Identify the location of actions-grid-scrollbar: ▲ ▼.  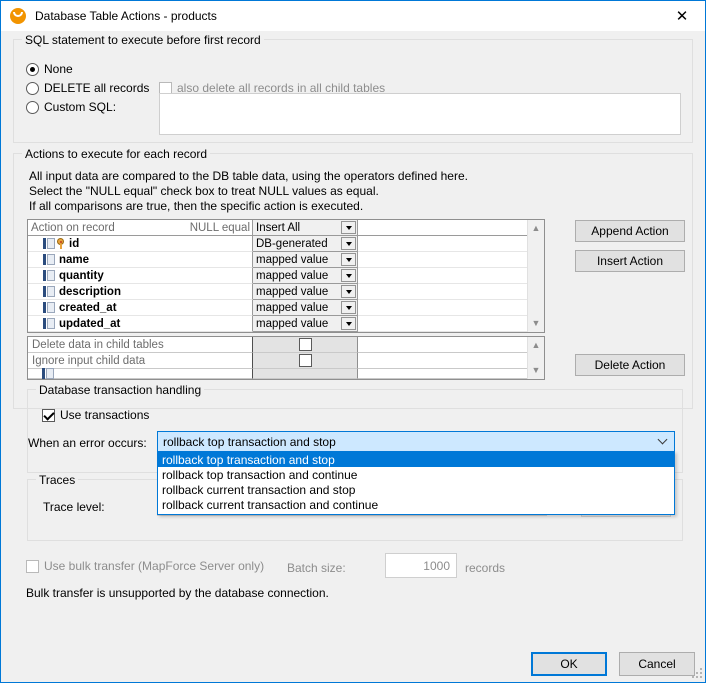
(535, 276).